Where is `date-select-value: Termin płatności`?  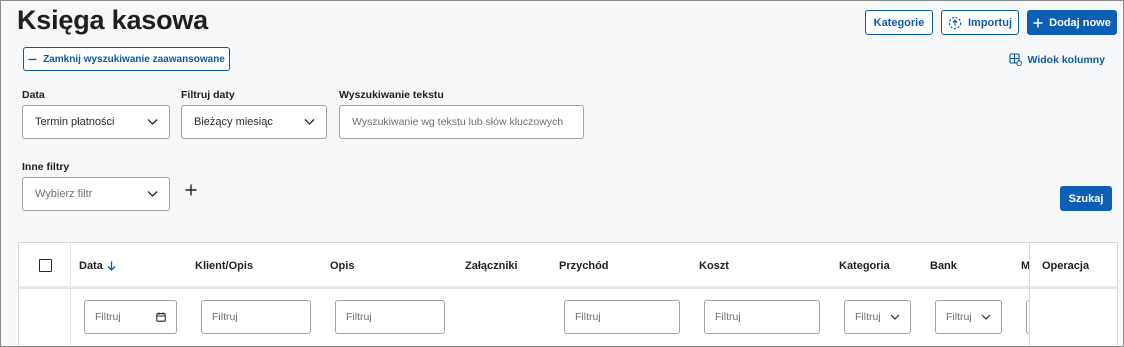
date-select-value: Termin płatności is located at coordinates (75, 122).